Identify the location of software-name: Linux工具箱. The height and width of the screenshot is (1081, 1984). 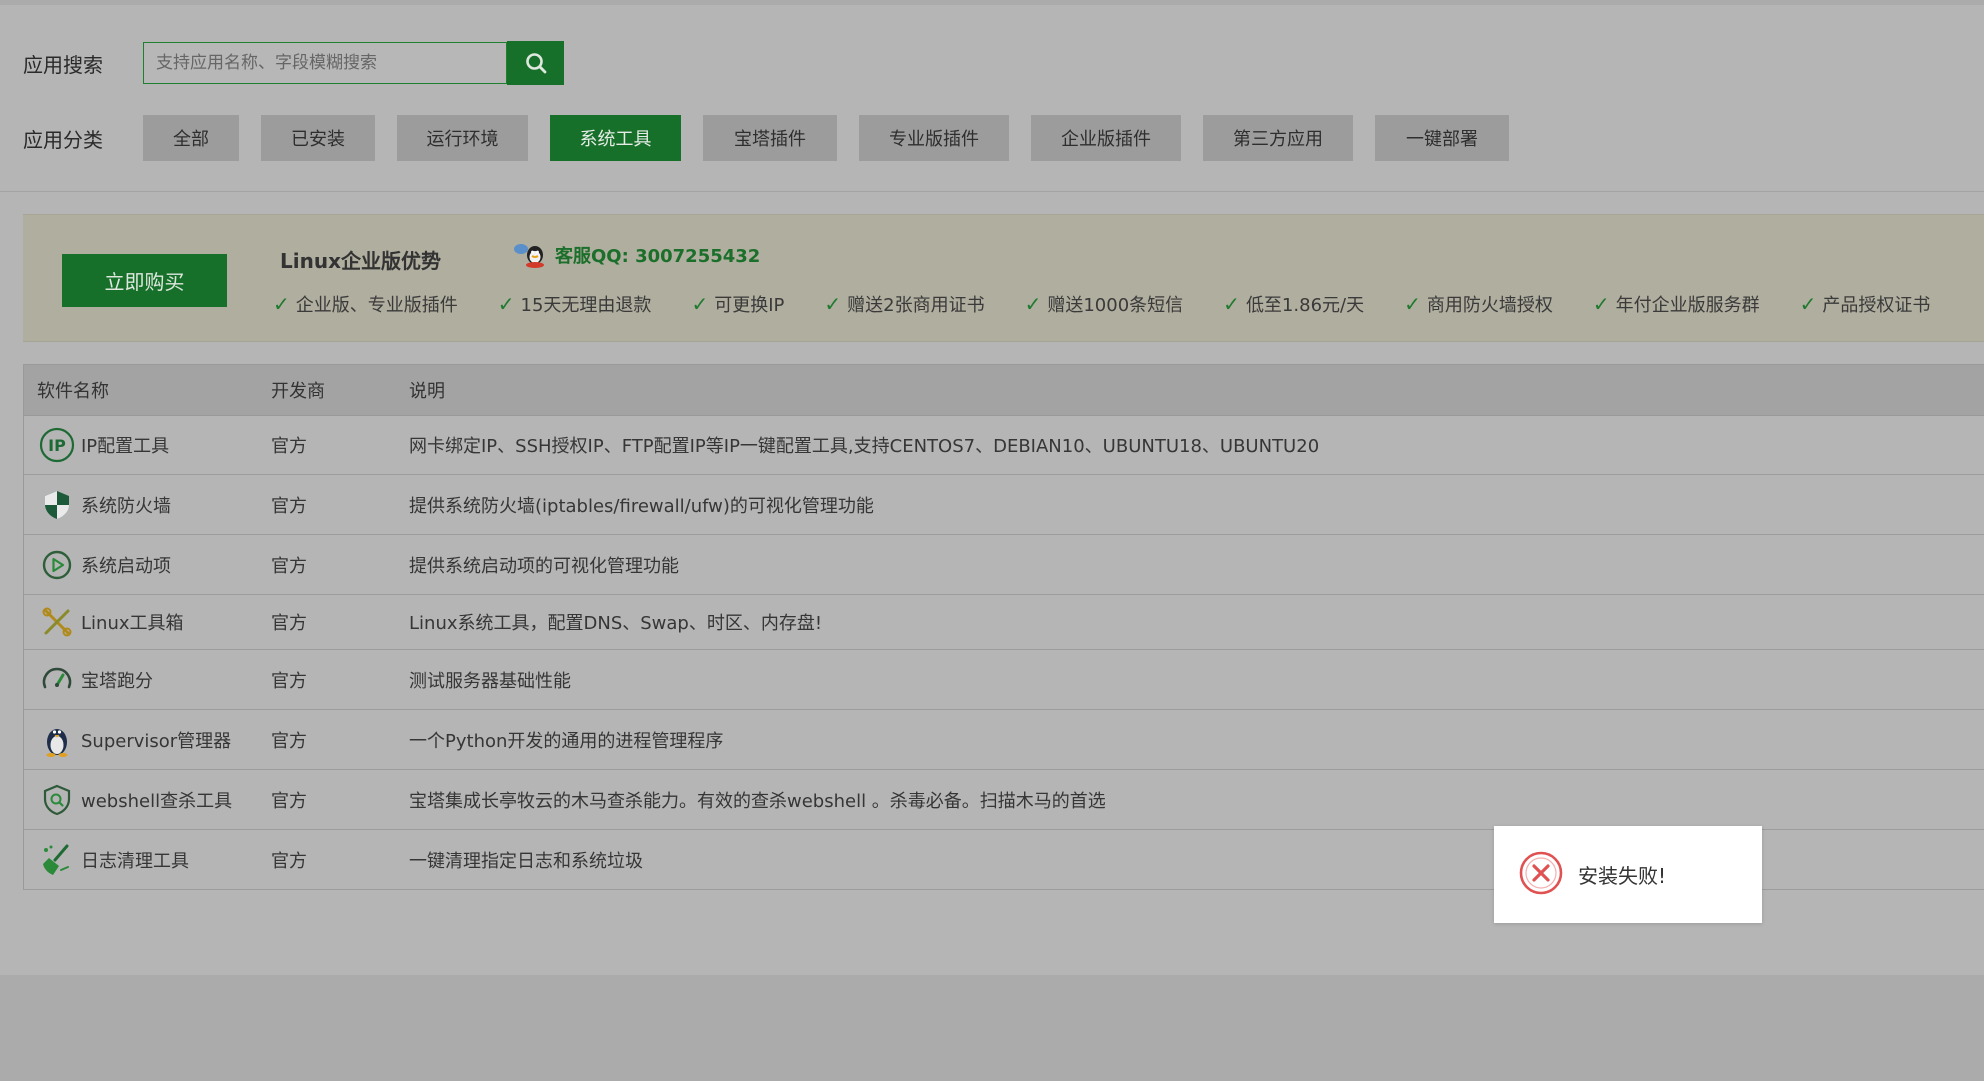
(132, 623).